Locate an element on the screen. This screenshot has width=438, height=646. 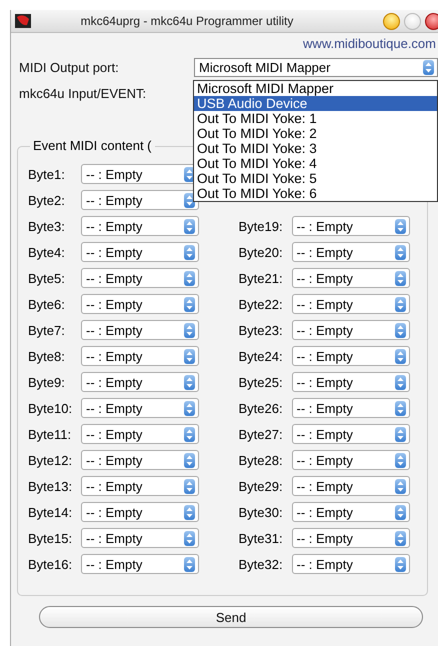
byte-label: Byte28: is located at coordinates (261, 460).